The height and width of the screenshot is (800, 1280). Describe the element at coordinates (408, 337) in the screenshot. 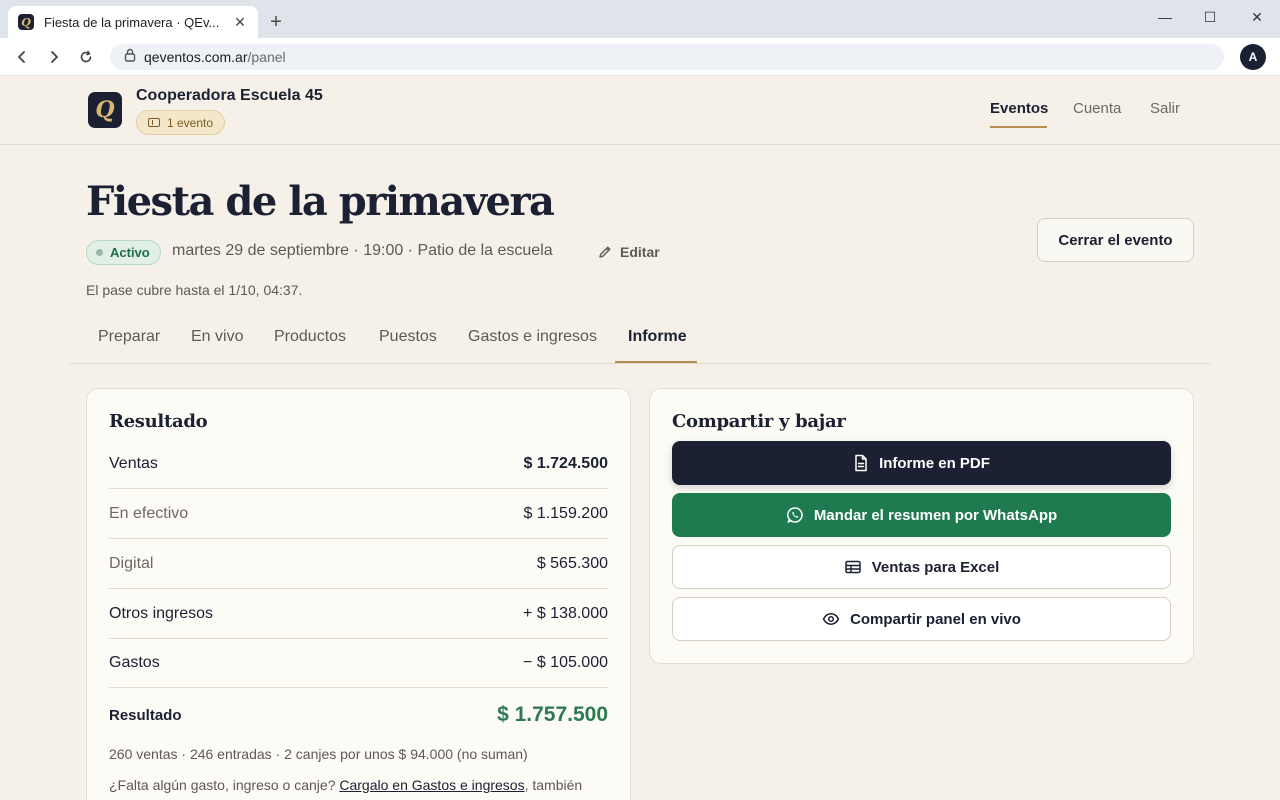

I see `tab-puestos: Puestos` at that location.